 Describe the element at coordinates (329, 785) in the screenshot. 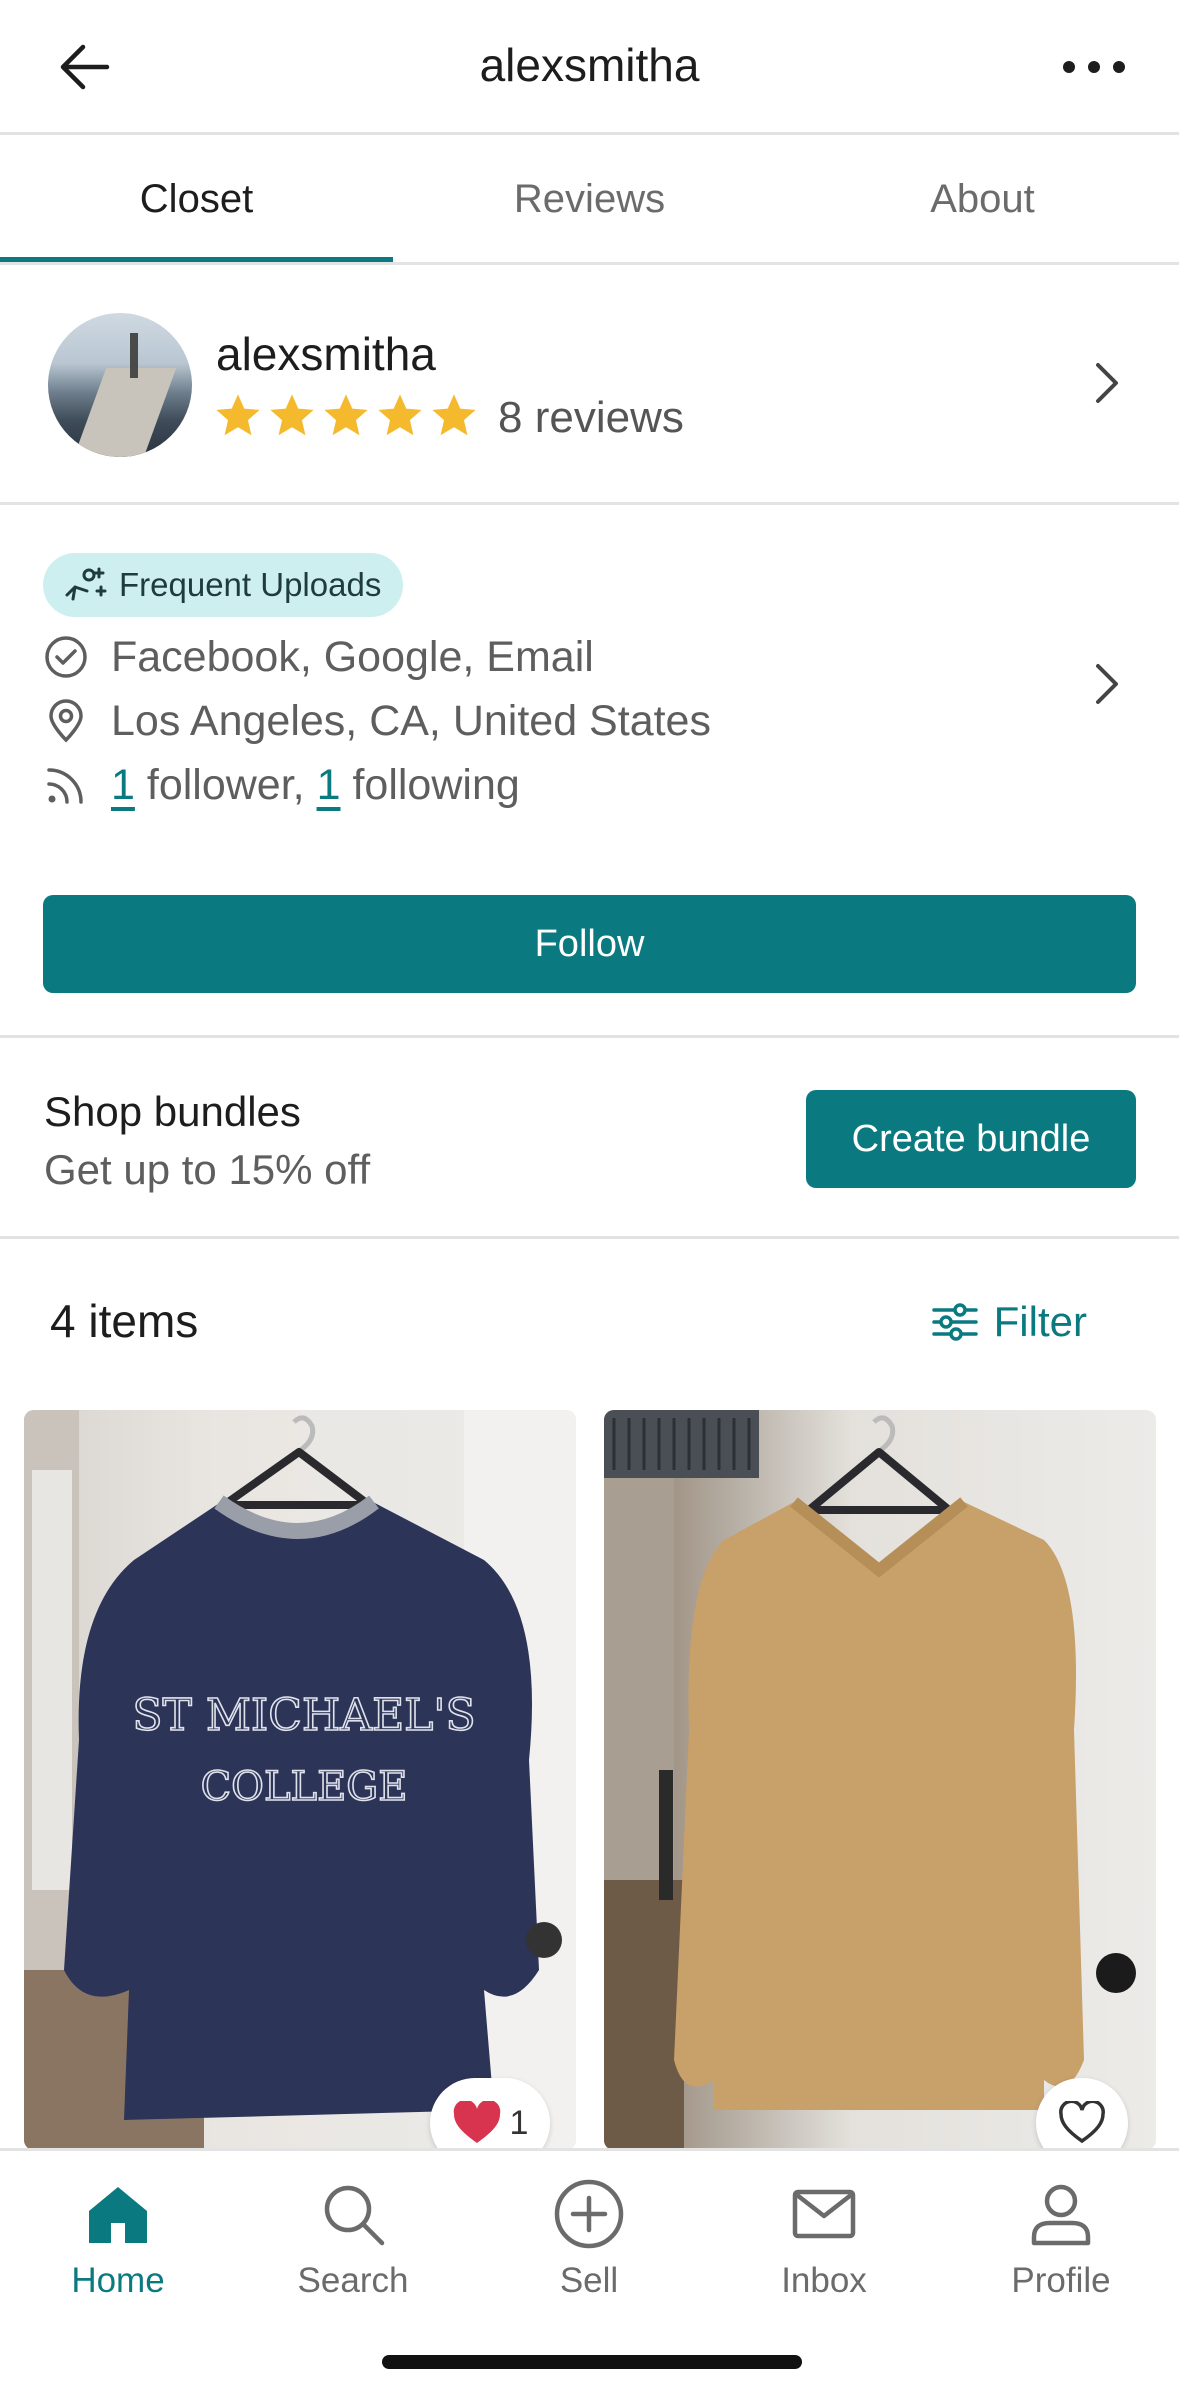

I see `following-link: 1` at that location.